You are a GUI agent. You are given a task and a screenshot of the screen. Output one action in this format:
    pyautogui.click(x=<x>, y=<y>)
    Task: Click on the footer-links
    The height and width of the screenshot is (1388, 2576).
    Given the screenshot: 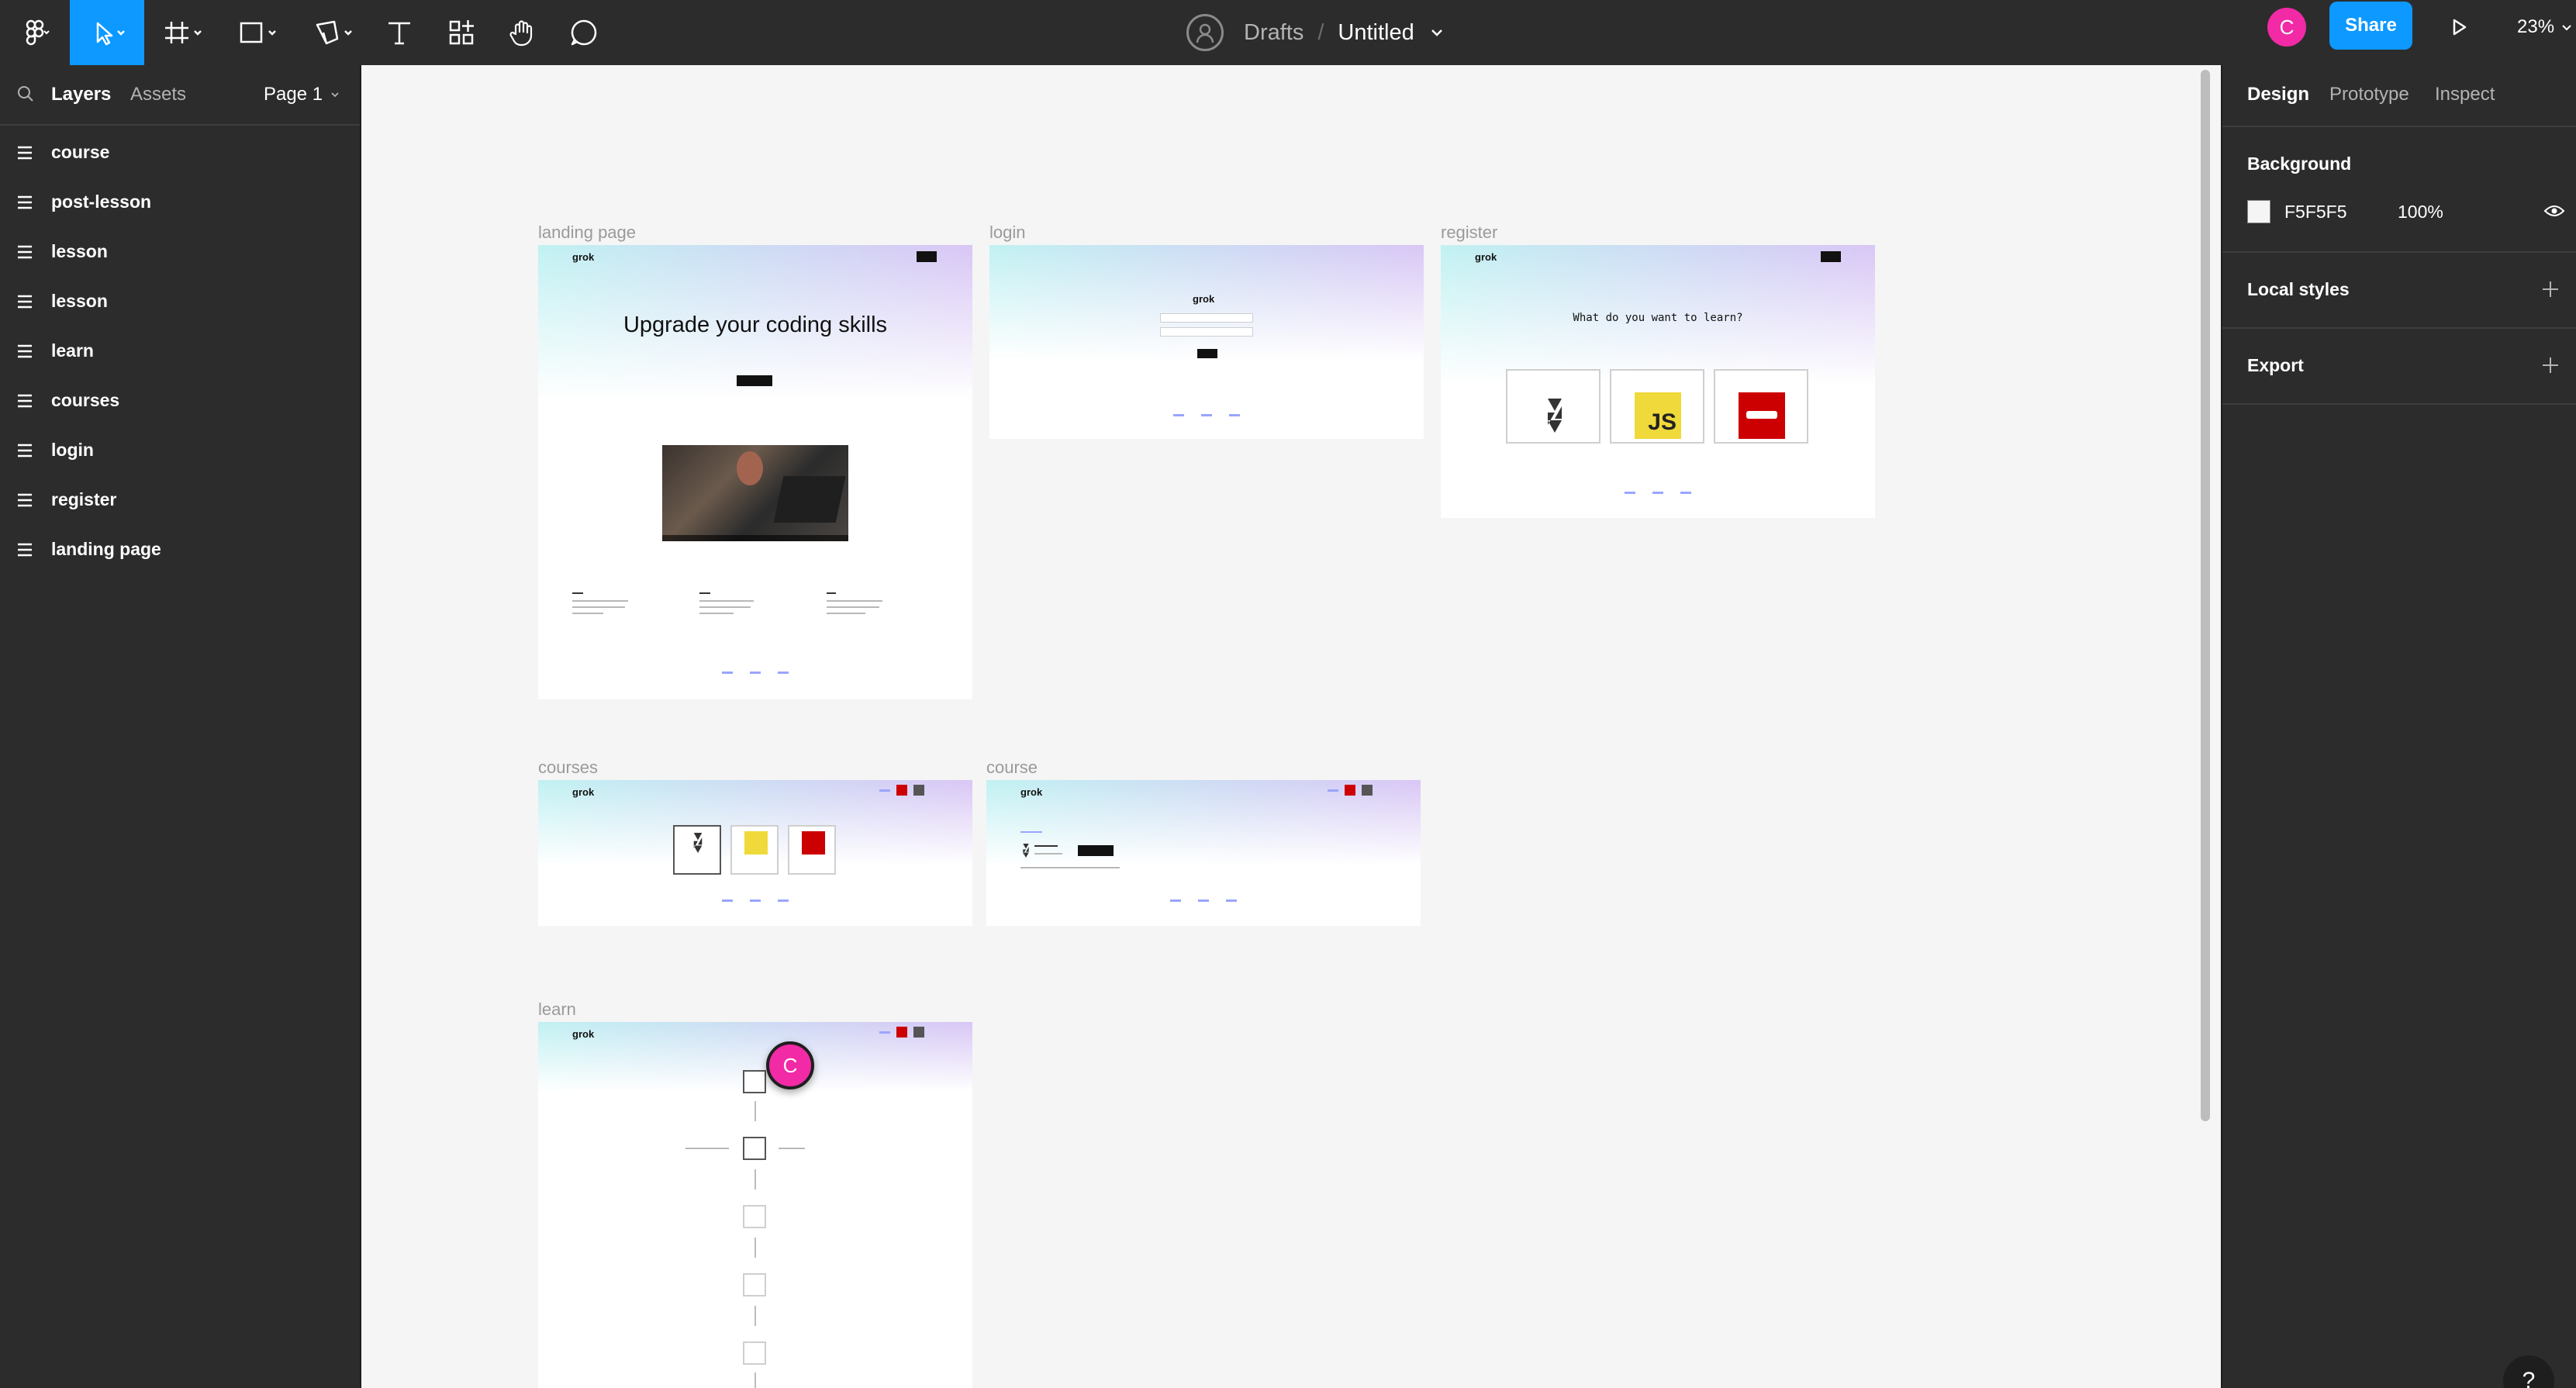 What is the action you would take?
    pyautogui.click(x=755, y=900)
    